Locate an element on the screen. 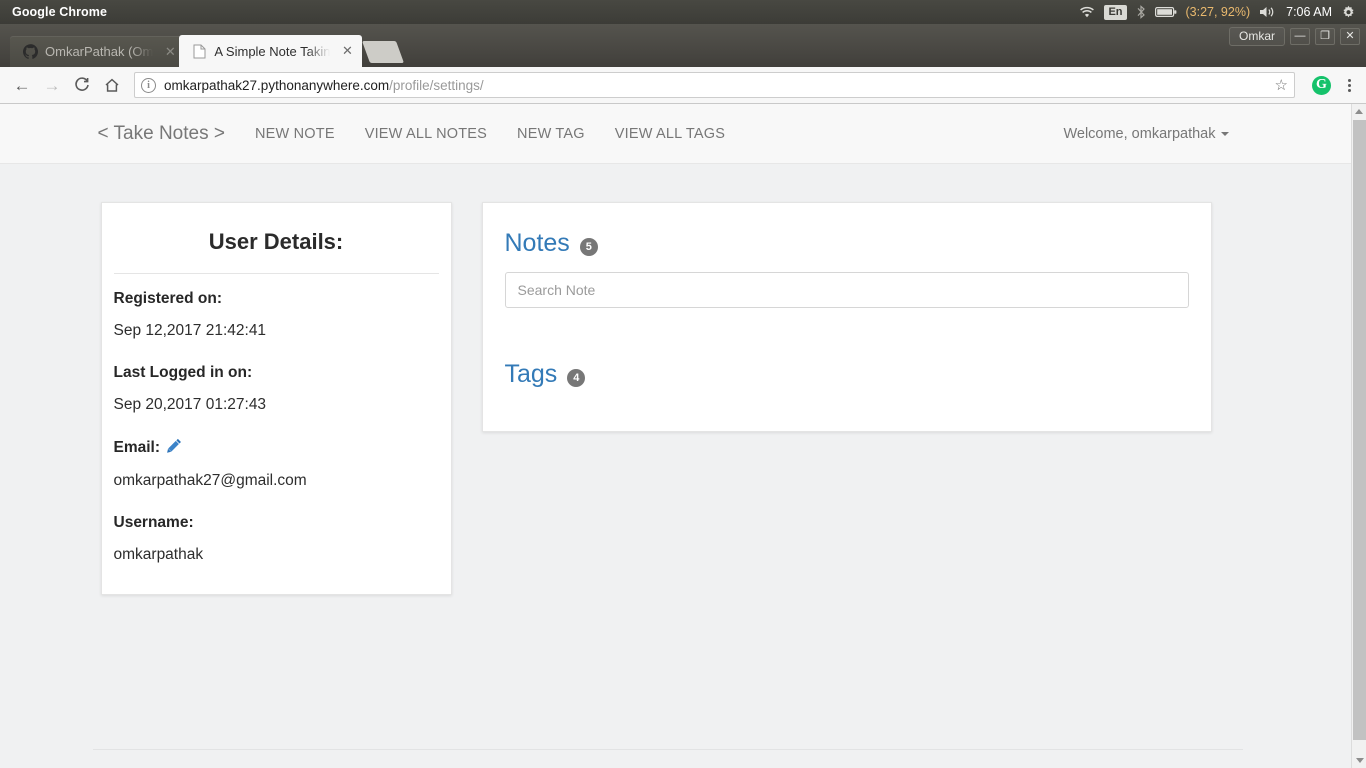 The width and height of the screenshot is (1366, 768). notes-count-badge: 5 is located at coordinates (588, 246).